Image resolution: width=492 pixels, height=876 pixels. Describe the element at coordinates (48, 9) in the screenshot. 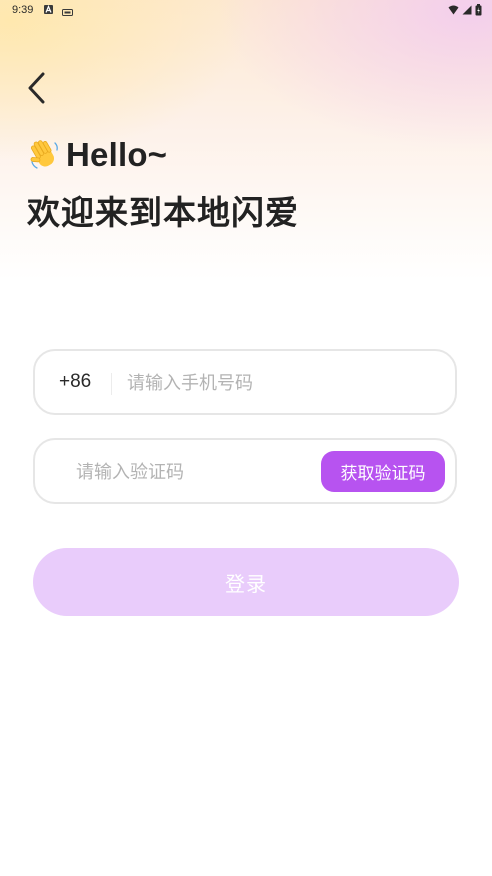

I see `a-notification-icon` at that location.